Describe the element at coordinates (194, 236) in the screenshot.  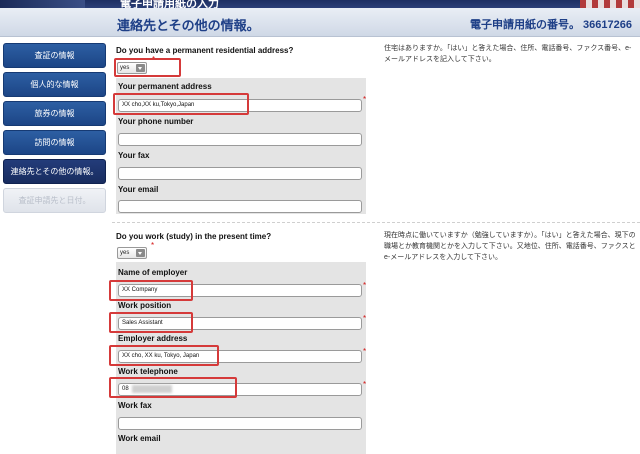
I see `work-question: Do you work (study) in the present time?` at that location.